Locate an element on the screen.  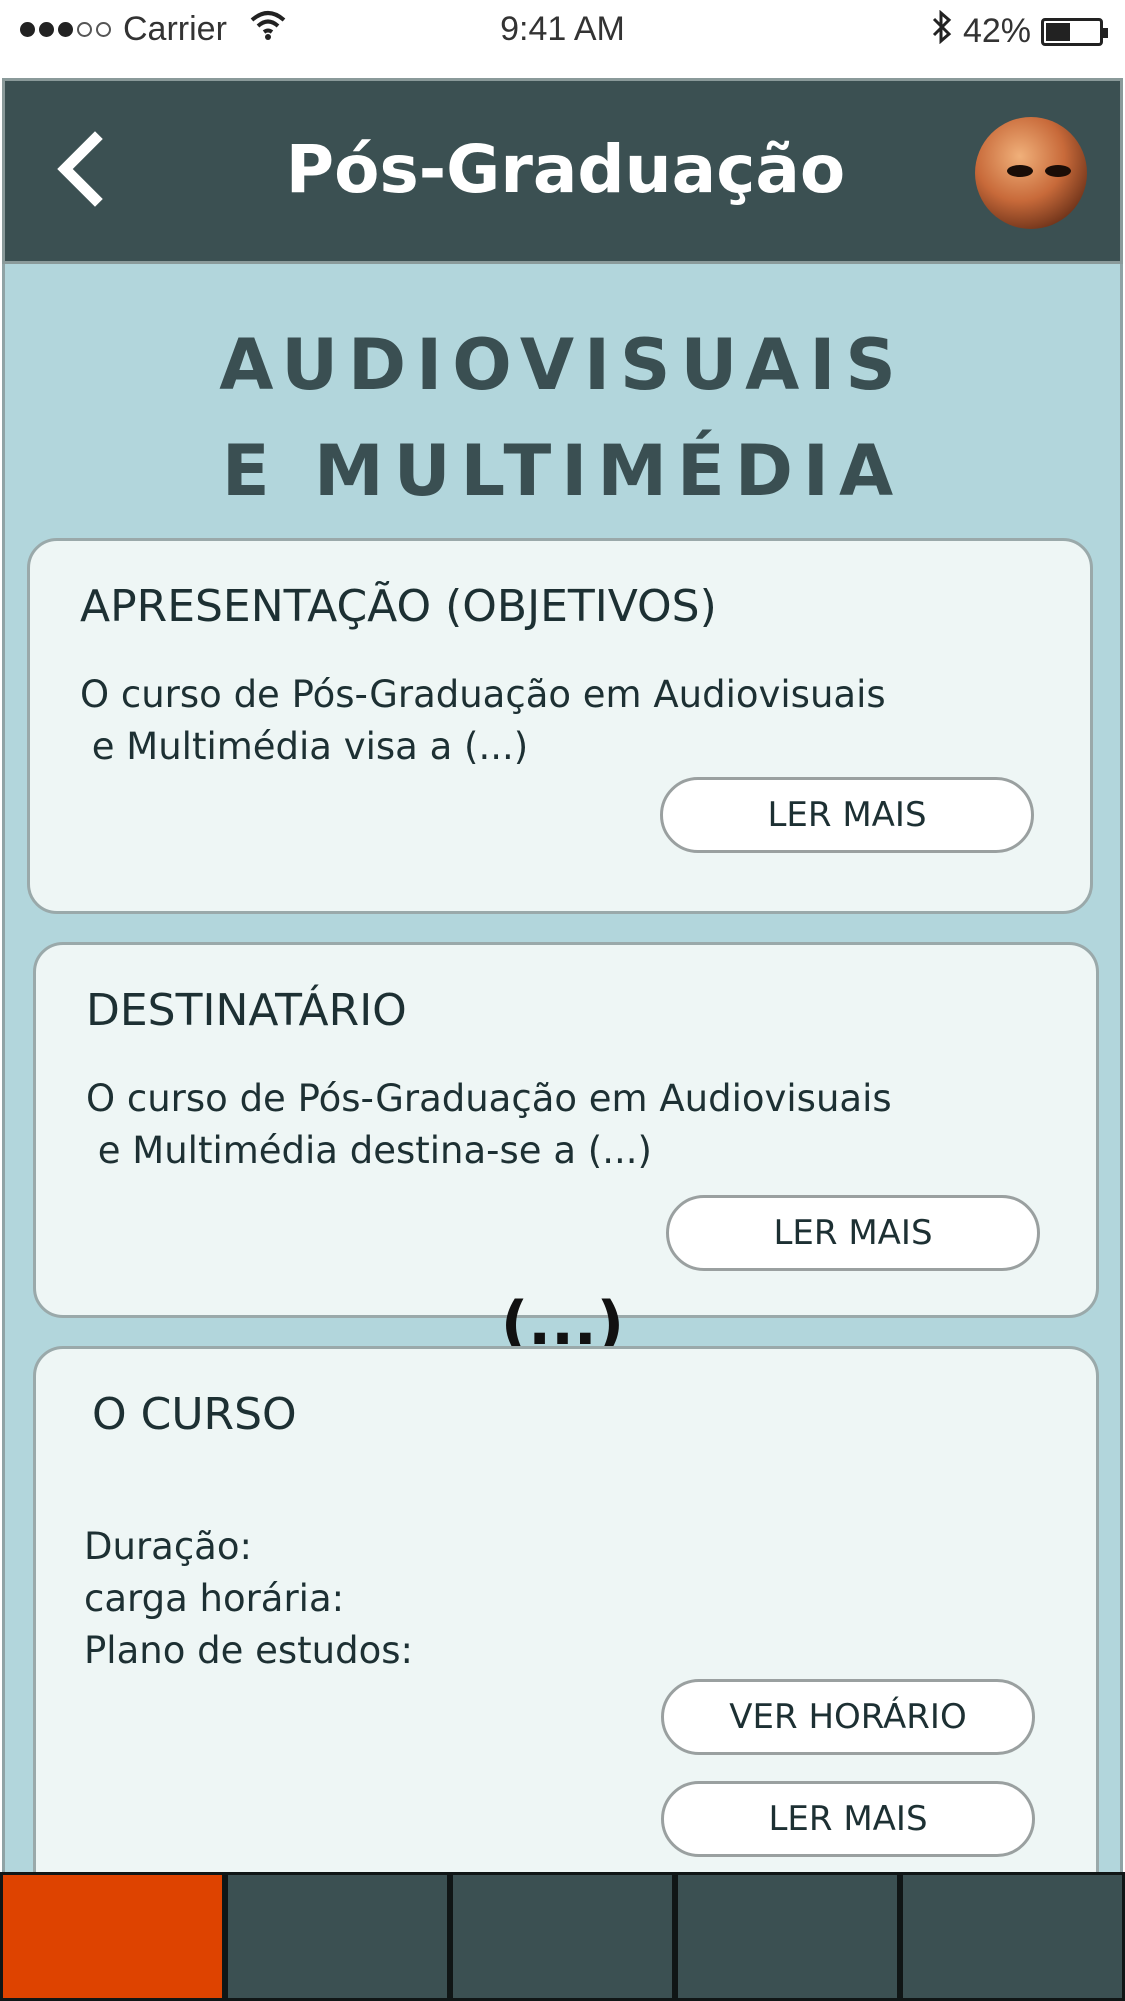
battery-icon is located at coordinates (1074, 31).